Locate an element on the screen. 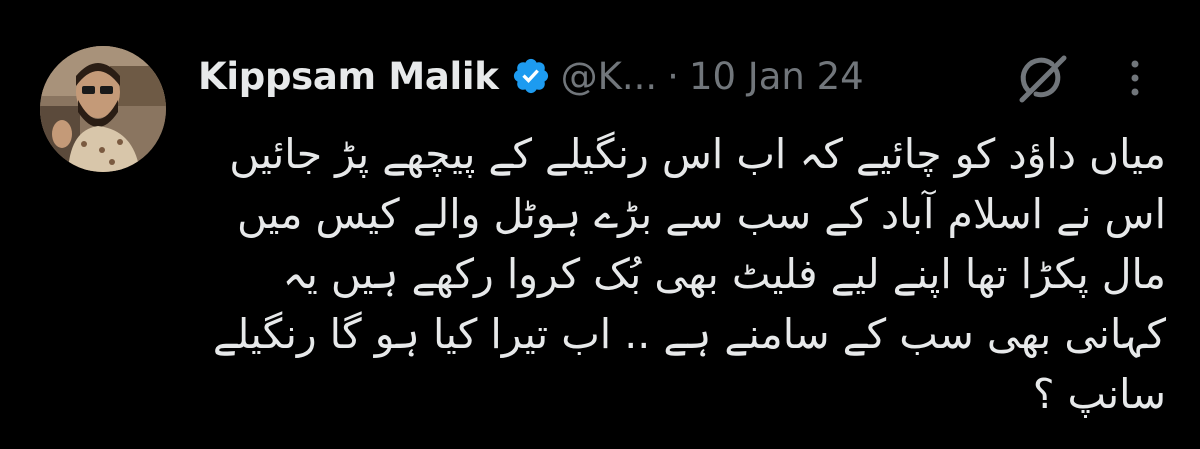 The image size is (1200, 449). tweet-header: Kippsam Malik @K... · 10 Jan 24 is located at coordinates (531, 76).